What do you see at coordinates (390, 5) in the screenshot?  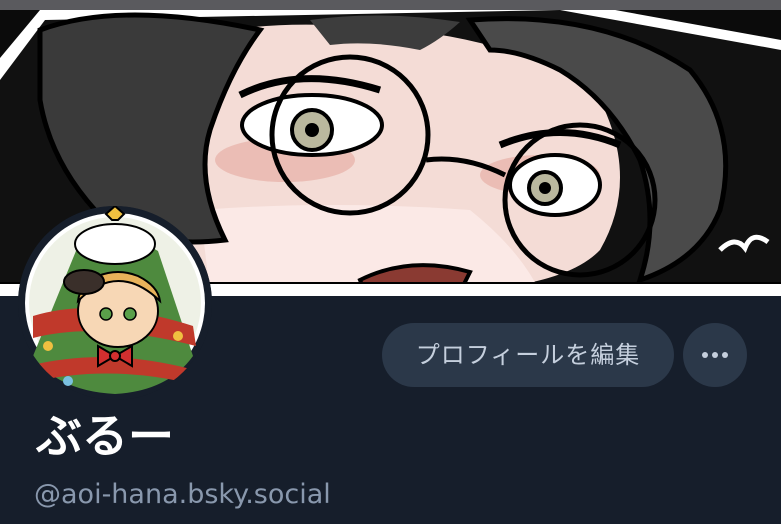 I see `status-strip` at bounding box center [390, 5].